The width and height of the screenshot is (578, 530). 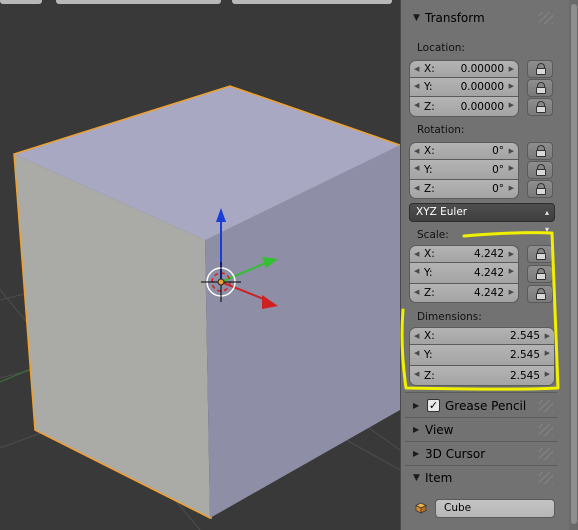 I want to click on cube-icon, so click(x=421, y=508).